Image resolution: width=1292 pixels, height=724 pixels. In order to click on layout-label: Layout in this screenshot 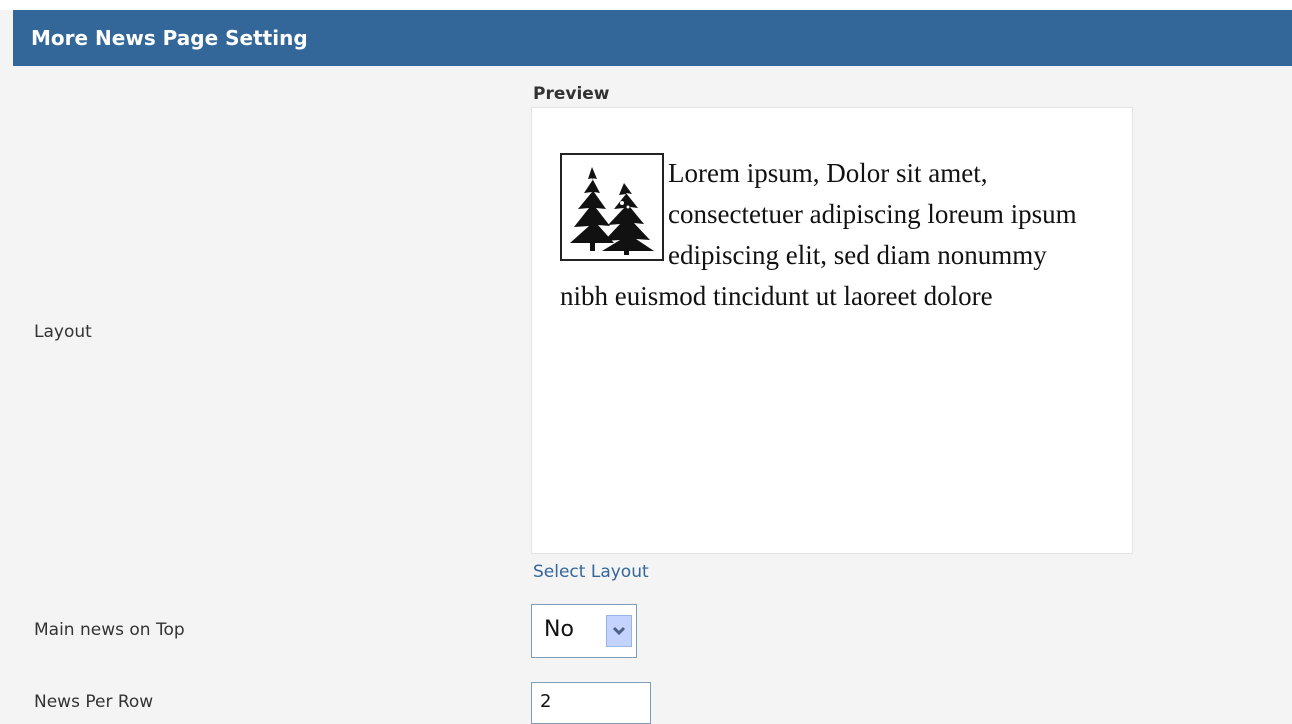, I will do `click(63, 332)`.